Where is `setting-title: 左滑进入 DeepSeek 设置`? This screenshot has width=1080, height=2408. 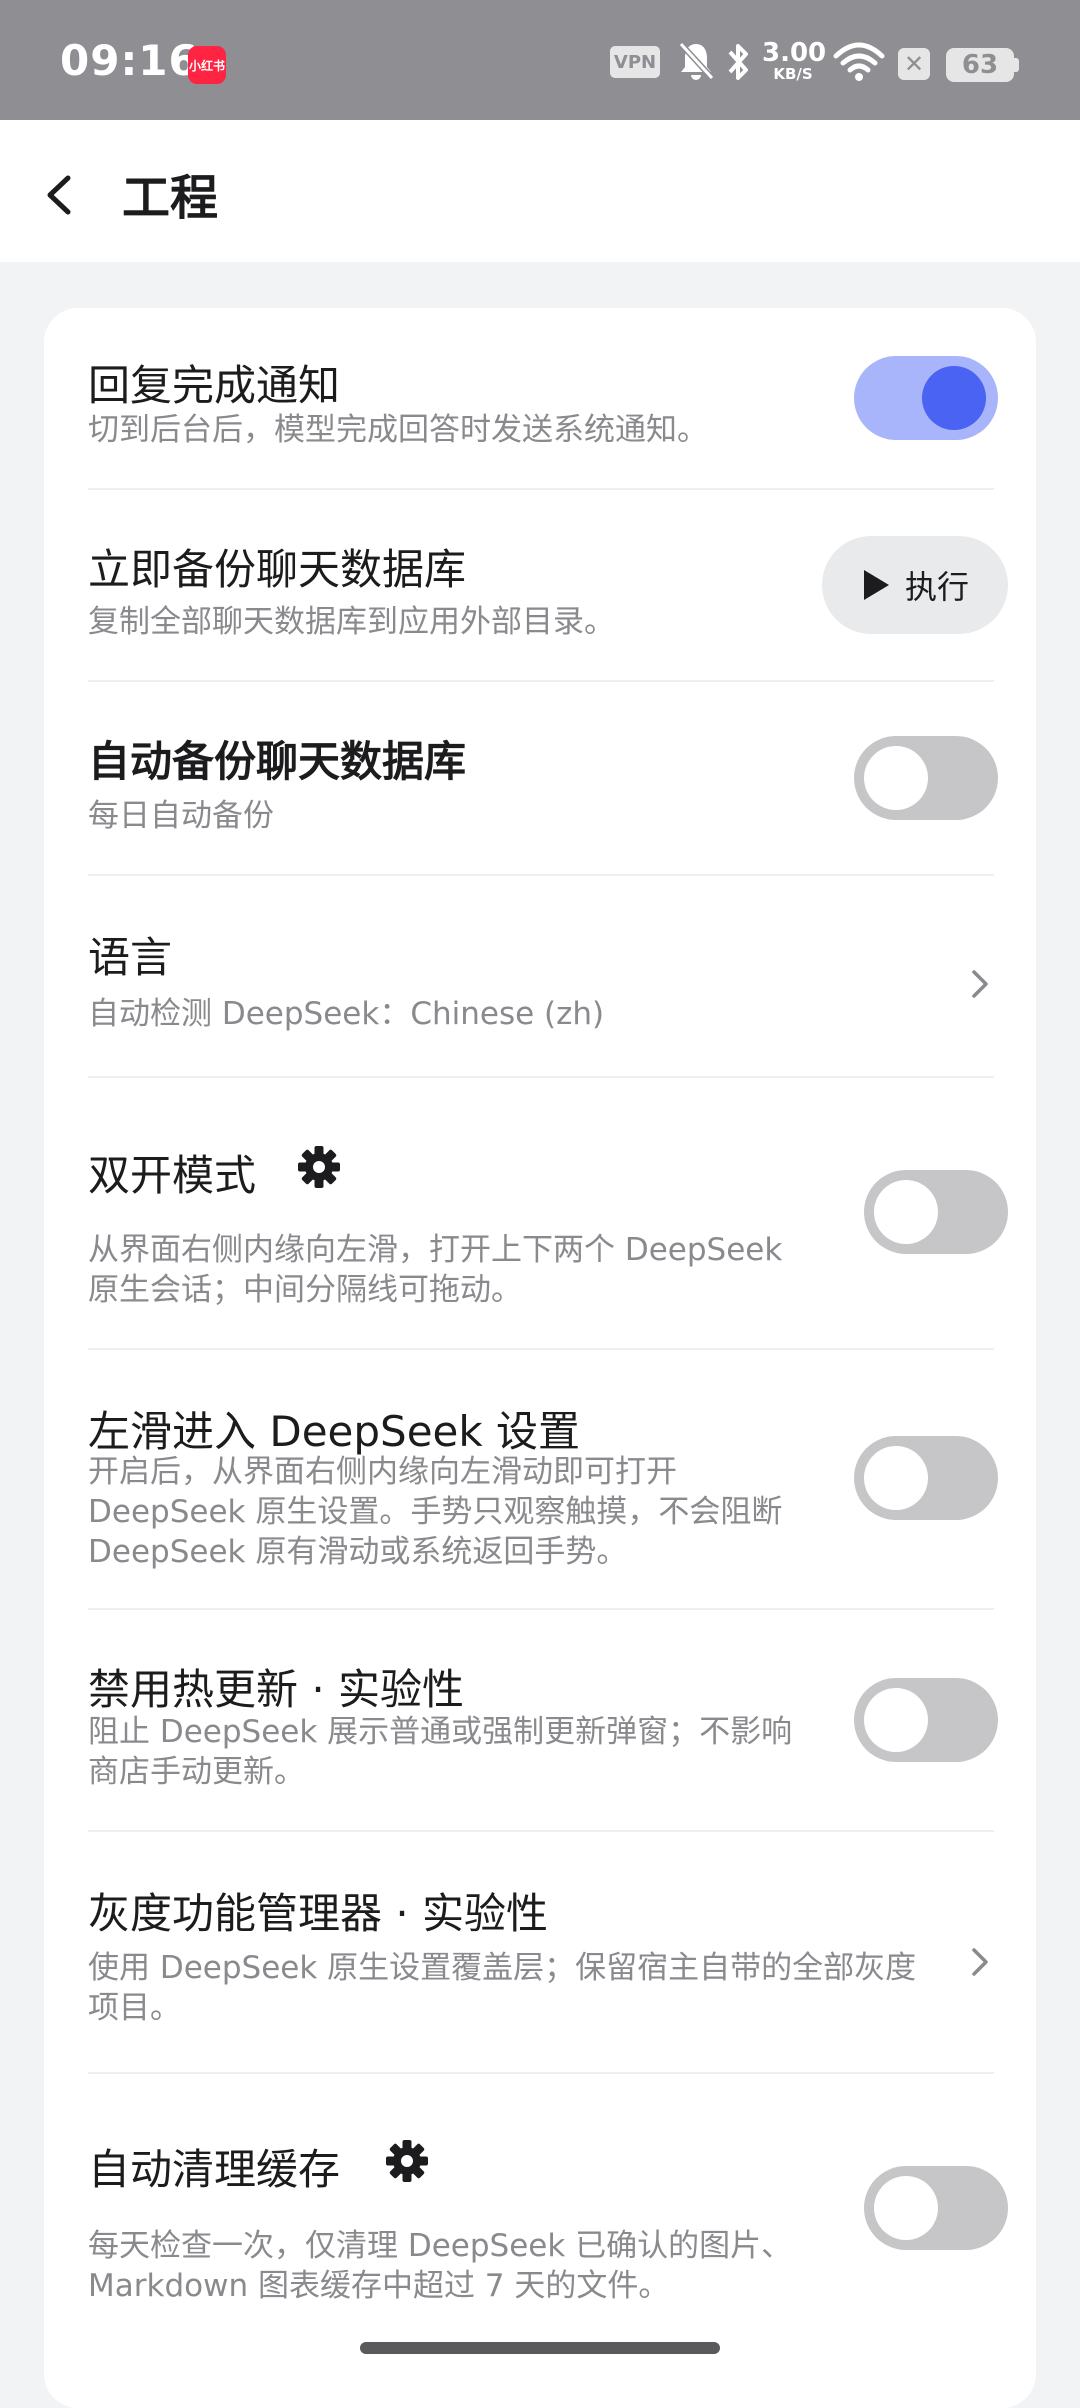
setting-title: 左滑进入 DeepSeek 设置 is located at coordinates (334, 1431).